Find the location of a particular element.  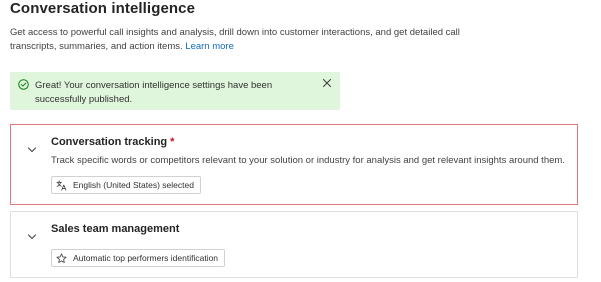

checkmark-circle-icon is located at coordinates (23, 84).